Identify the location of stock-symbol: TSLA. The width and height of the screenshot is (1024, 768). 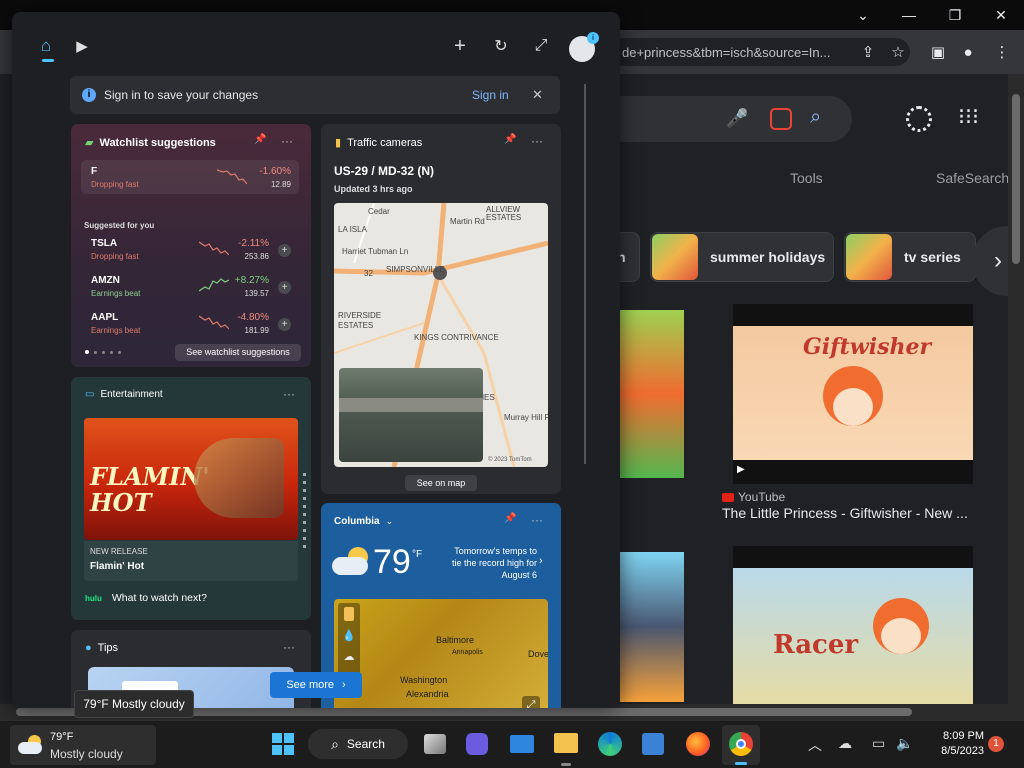
(104, 243).